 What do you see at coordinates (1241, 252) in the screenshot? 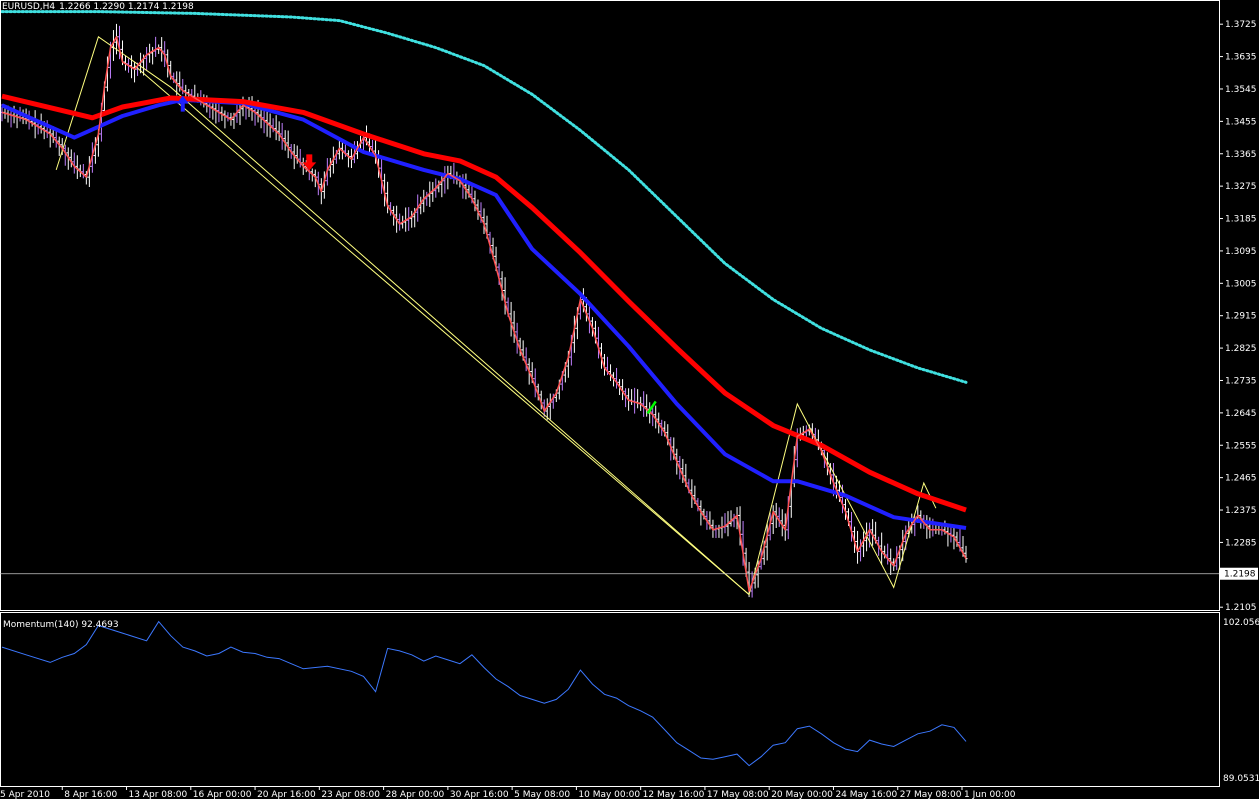
I see `price-tick-label: 1.3095` at bounding box center [1241, 252].